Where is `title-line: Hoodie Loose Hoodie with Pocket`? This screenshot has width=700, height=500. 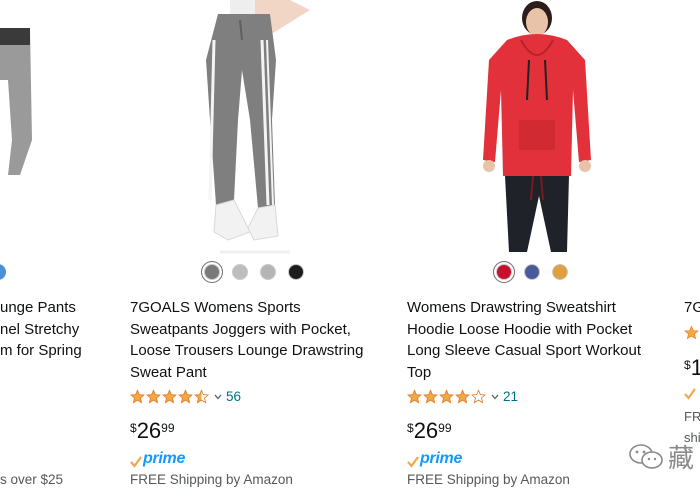
title-line: Hoodie Loose Hoodie with Pocket is located at coordinates (537, 330).